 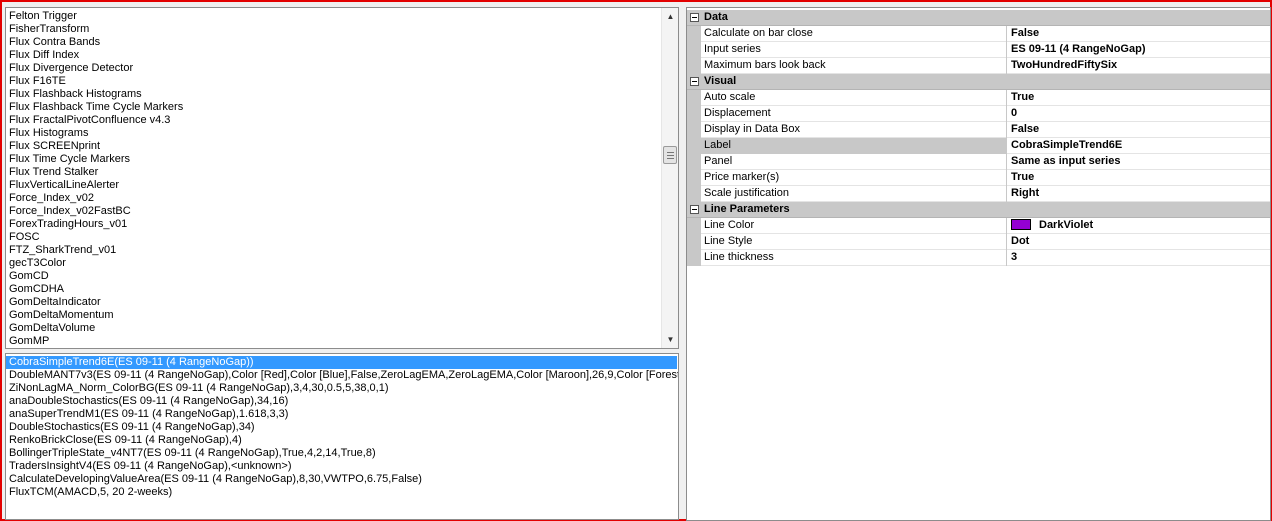 I want to click on property-row: Price marker(s) True, so click(x=978, y=178).